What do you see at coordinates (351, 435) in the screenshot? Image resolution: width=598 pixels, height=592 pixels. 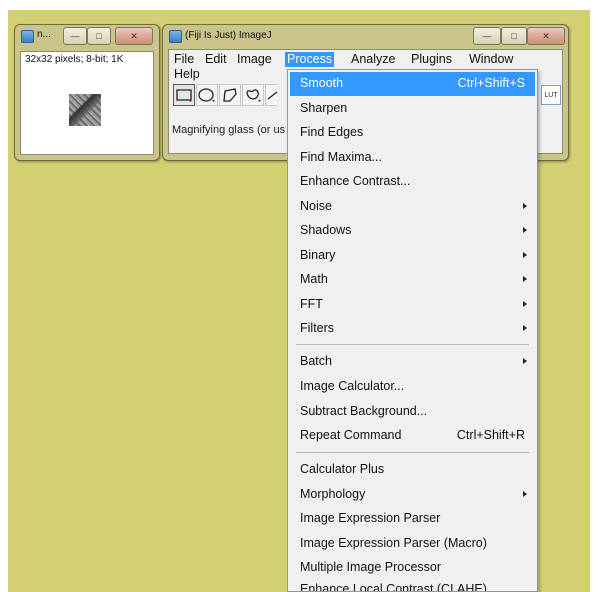 I see `menu-item-label: Repeat Command` at bounding box center [351, 435].